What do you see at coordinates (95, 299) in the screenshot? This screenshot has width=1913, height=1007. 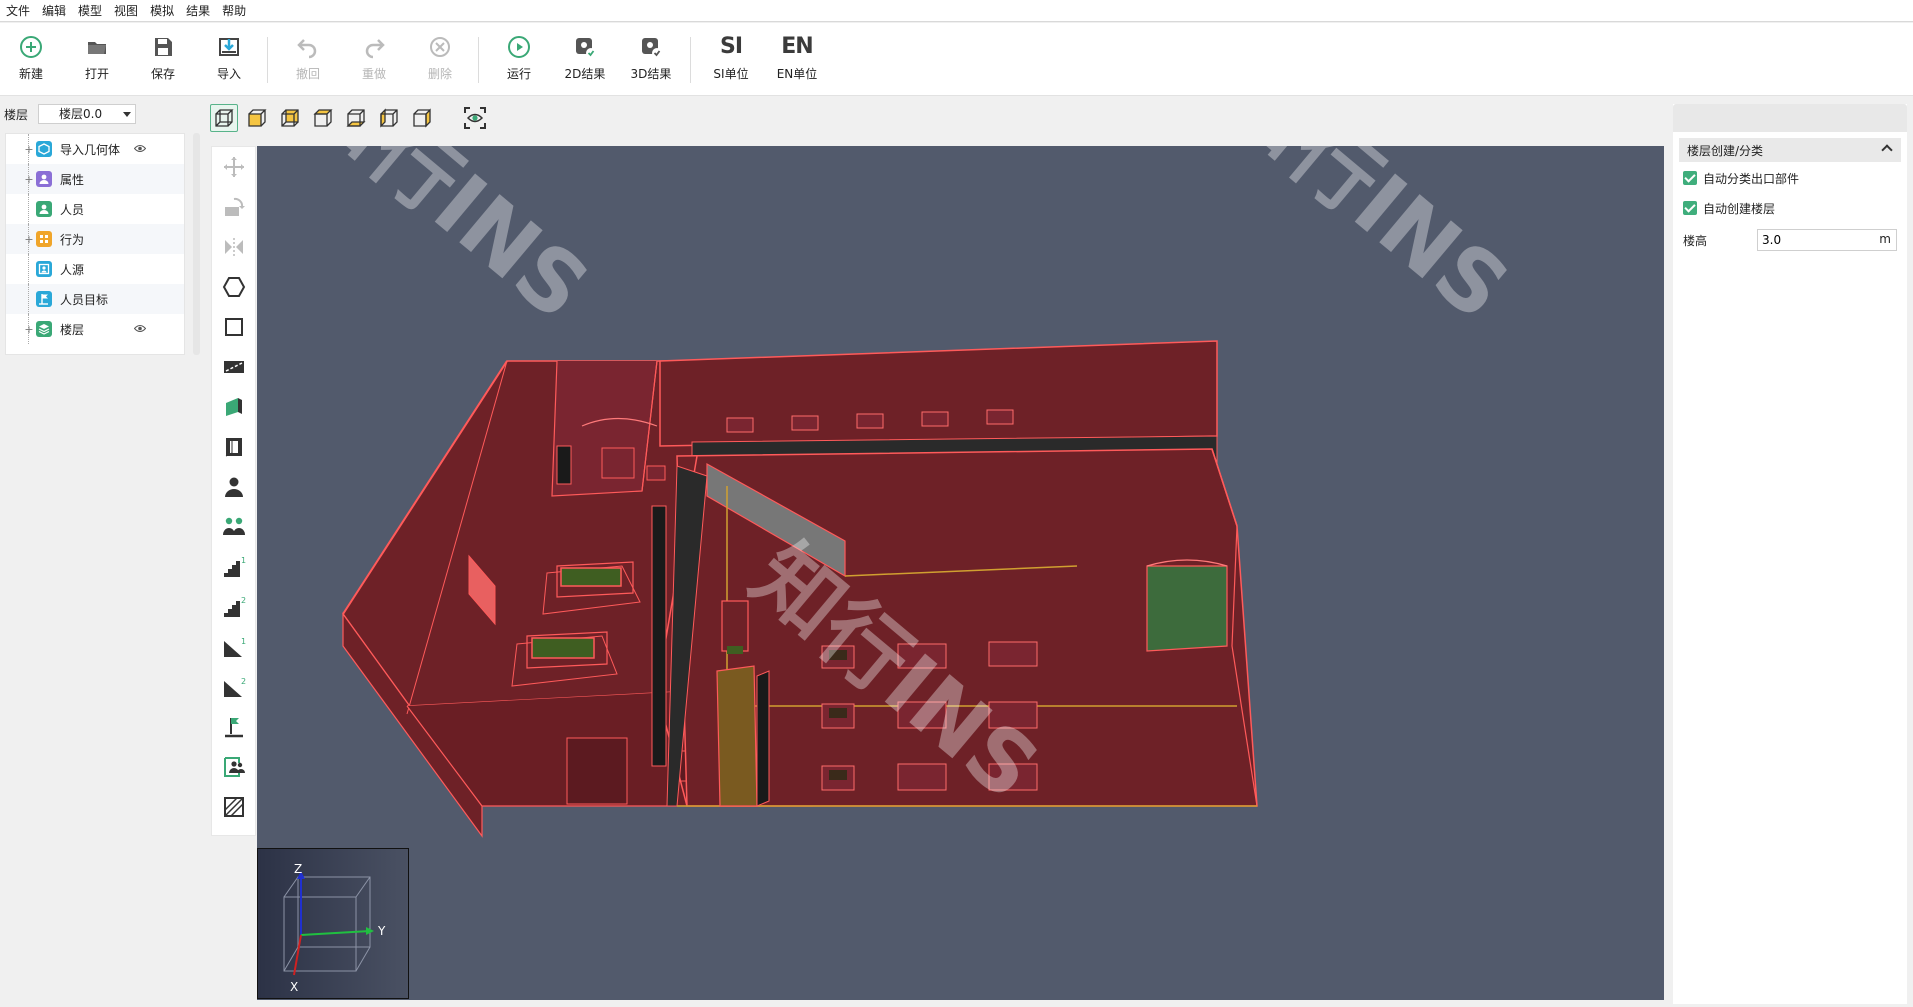 I see `tree-item-target: 人员目标` at bounding box center [95, 299].